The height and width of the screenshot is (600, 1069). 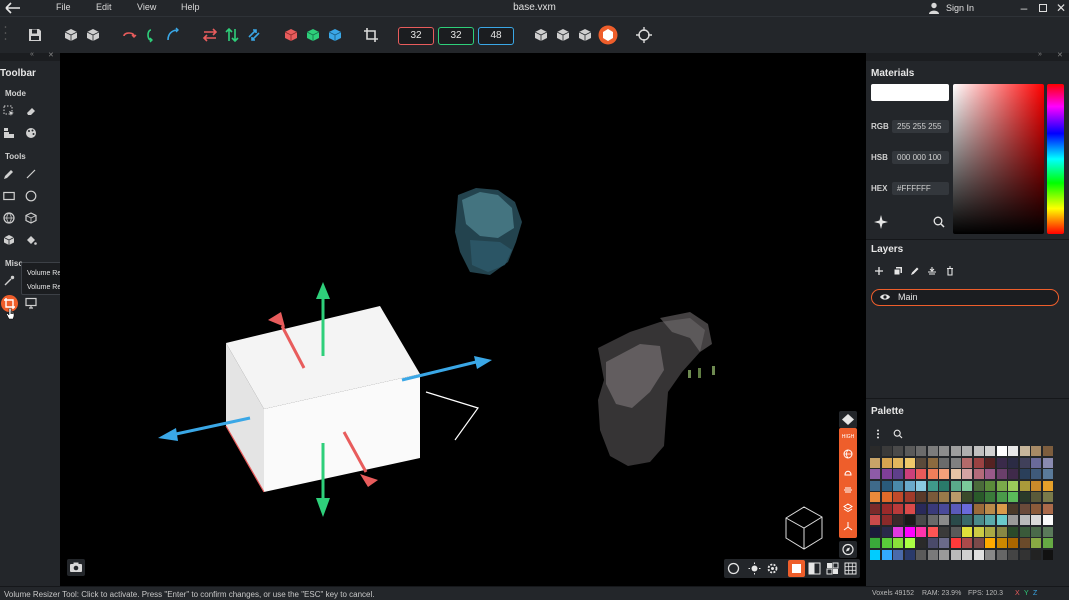 What do you see at coordinates (9, 218) in the screenshot?
I see `sphere-icon` at bounding box center [9, 218].